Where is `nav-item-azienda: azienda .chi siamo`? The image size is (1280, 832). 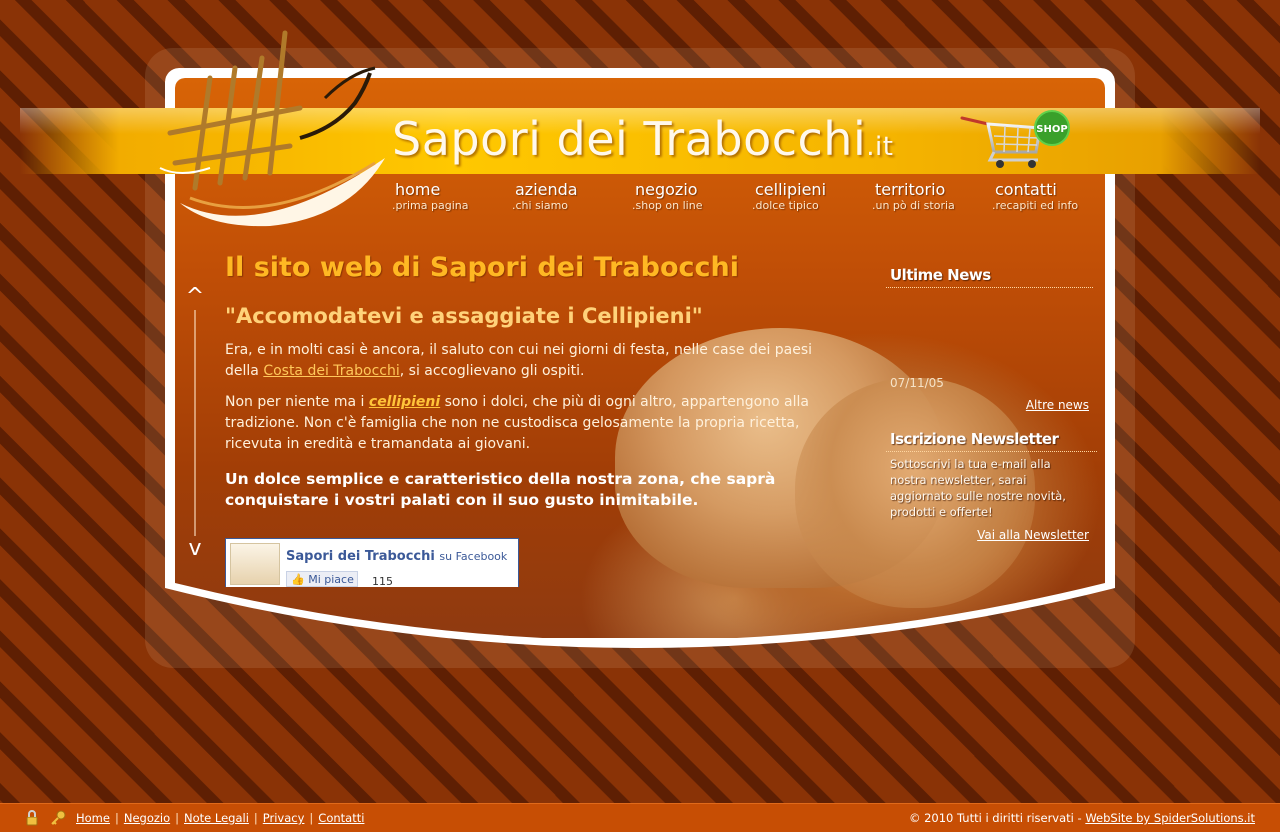
nav-item-azienda: azienda .chi siamo is located at coordinates (567, 196).